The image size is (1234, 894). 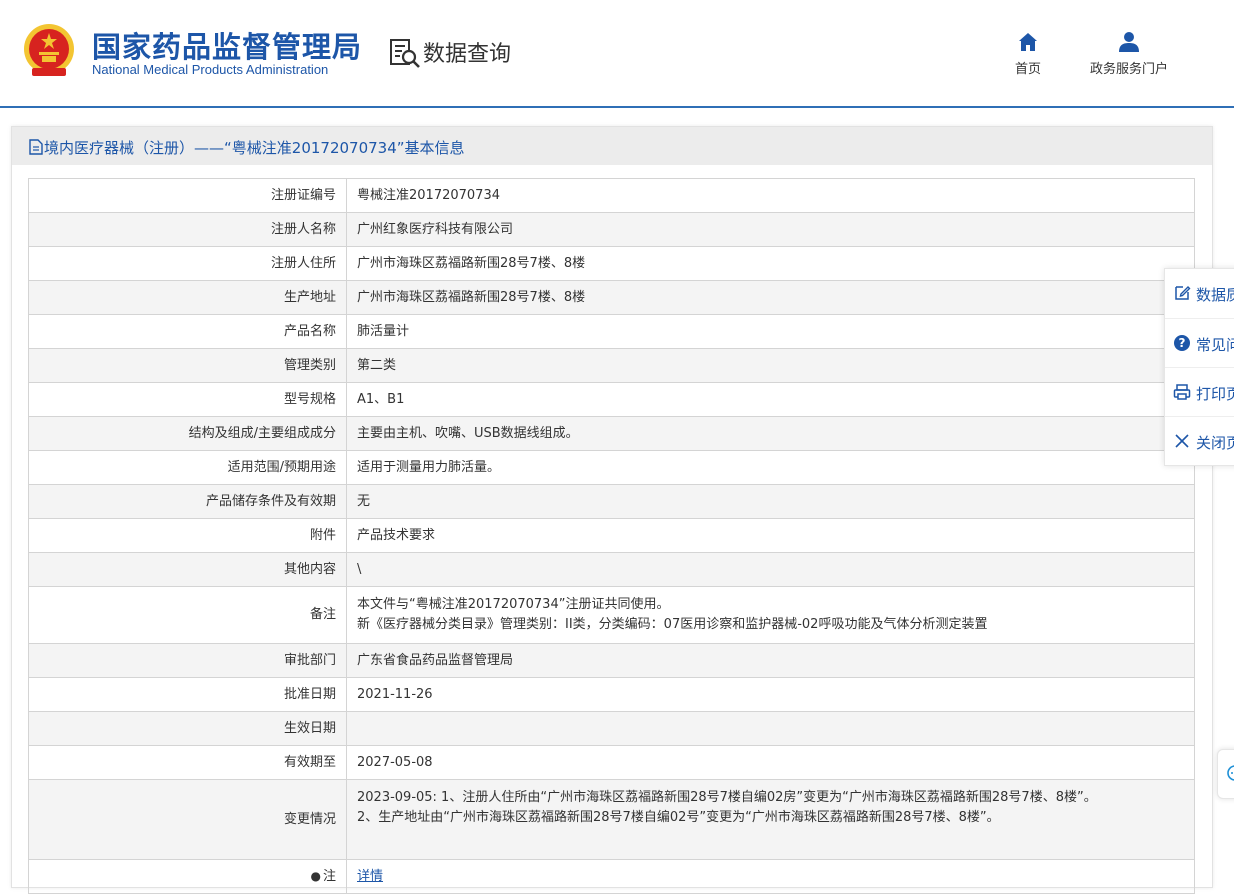 What do you see at coordinates (1128, 69) in the screenshot?
I see `nav-portal-label: 政务服务门户` at bounding box center [1128, 69].